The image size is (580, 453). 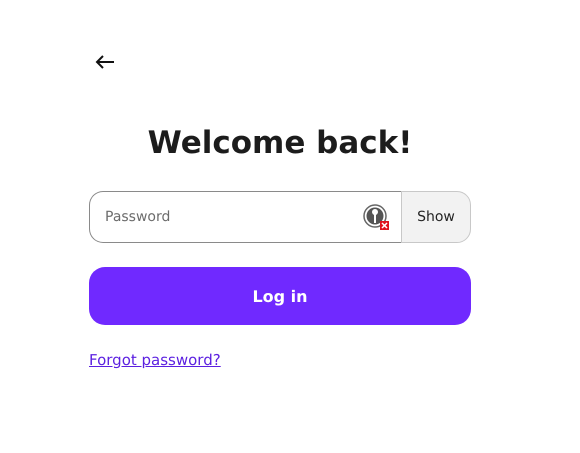 What do you see at coordinates (280, 143) in the screenshot?
I see `page-title: Welcome back!` at bounding box center [280, 143].